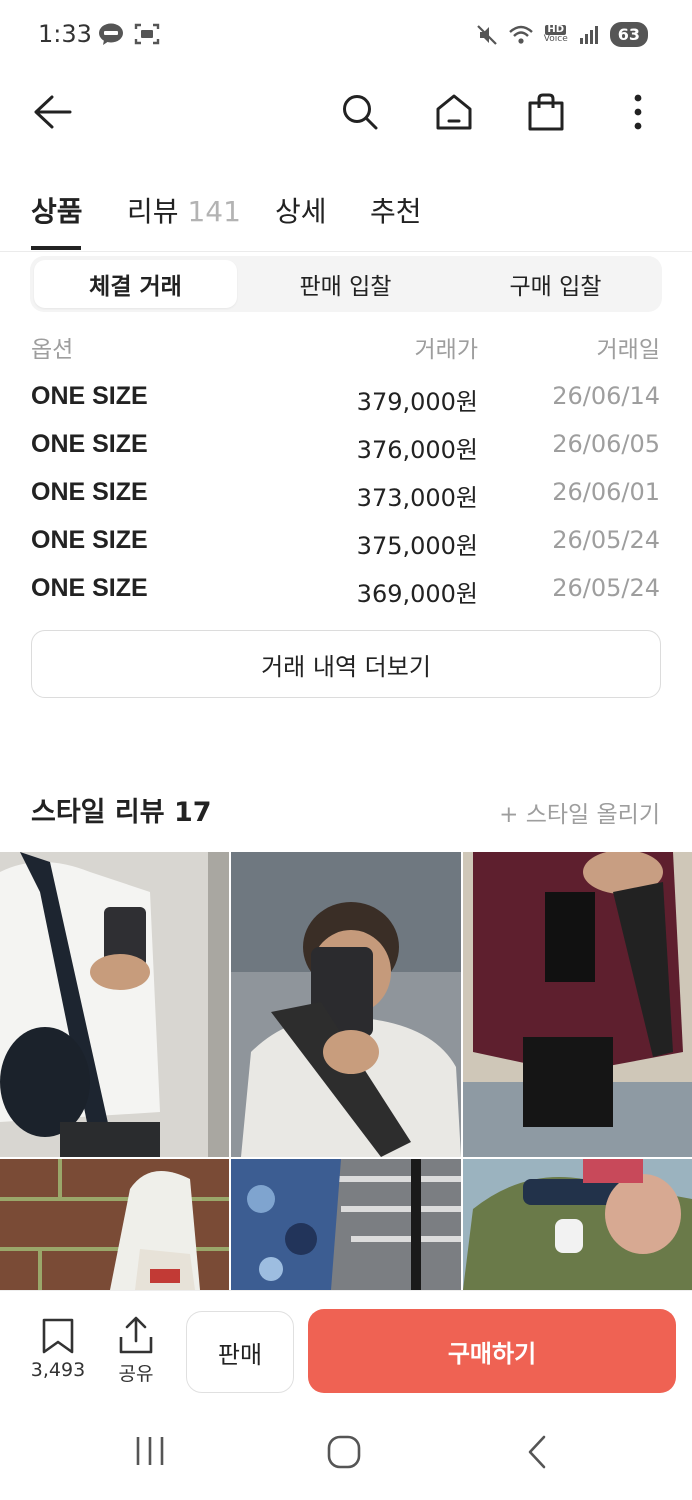 Image resolution: width=692 pixels, height=1500 pixels. I want to click on system-nav-bar, so click(346, 1455).